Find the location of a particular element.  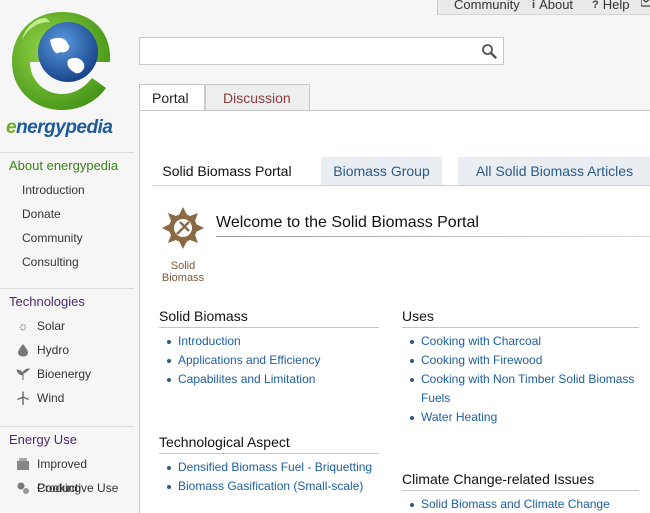

tab-discussion: Discussion is located at coordinates (257, 97).